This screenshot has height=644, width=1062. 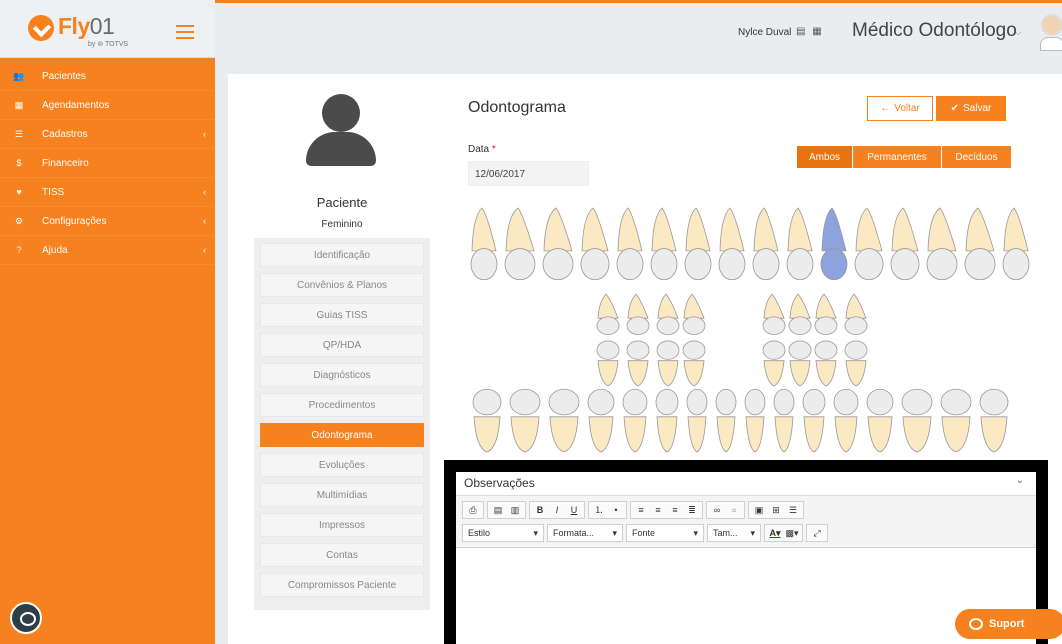 What do you see at coordinates (342, 585) in the screenshot?
I see `patient-menu-item: Compromissos Paciente` at bounding box center [342, 585].